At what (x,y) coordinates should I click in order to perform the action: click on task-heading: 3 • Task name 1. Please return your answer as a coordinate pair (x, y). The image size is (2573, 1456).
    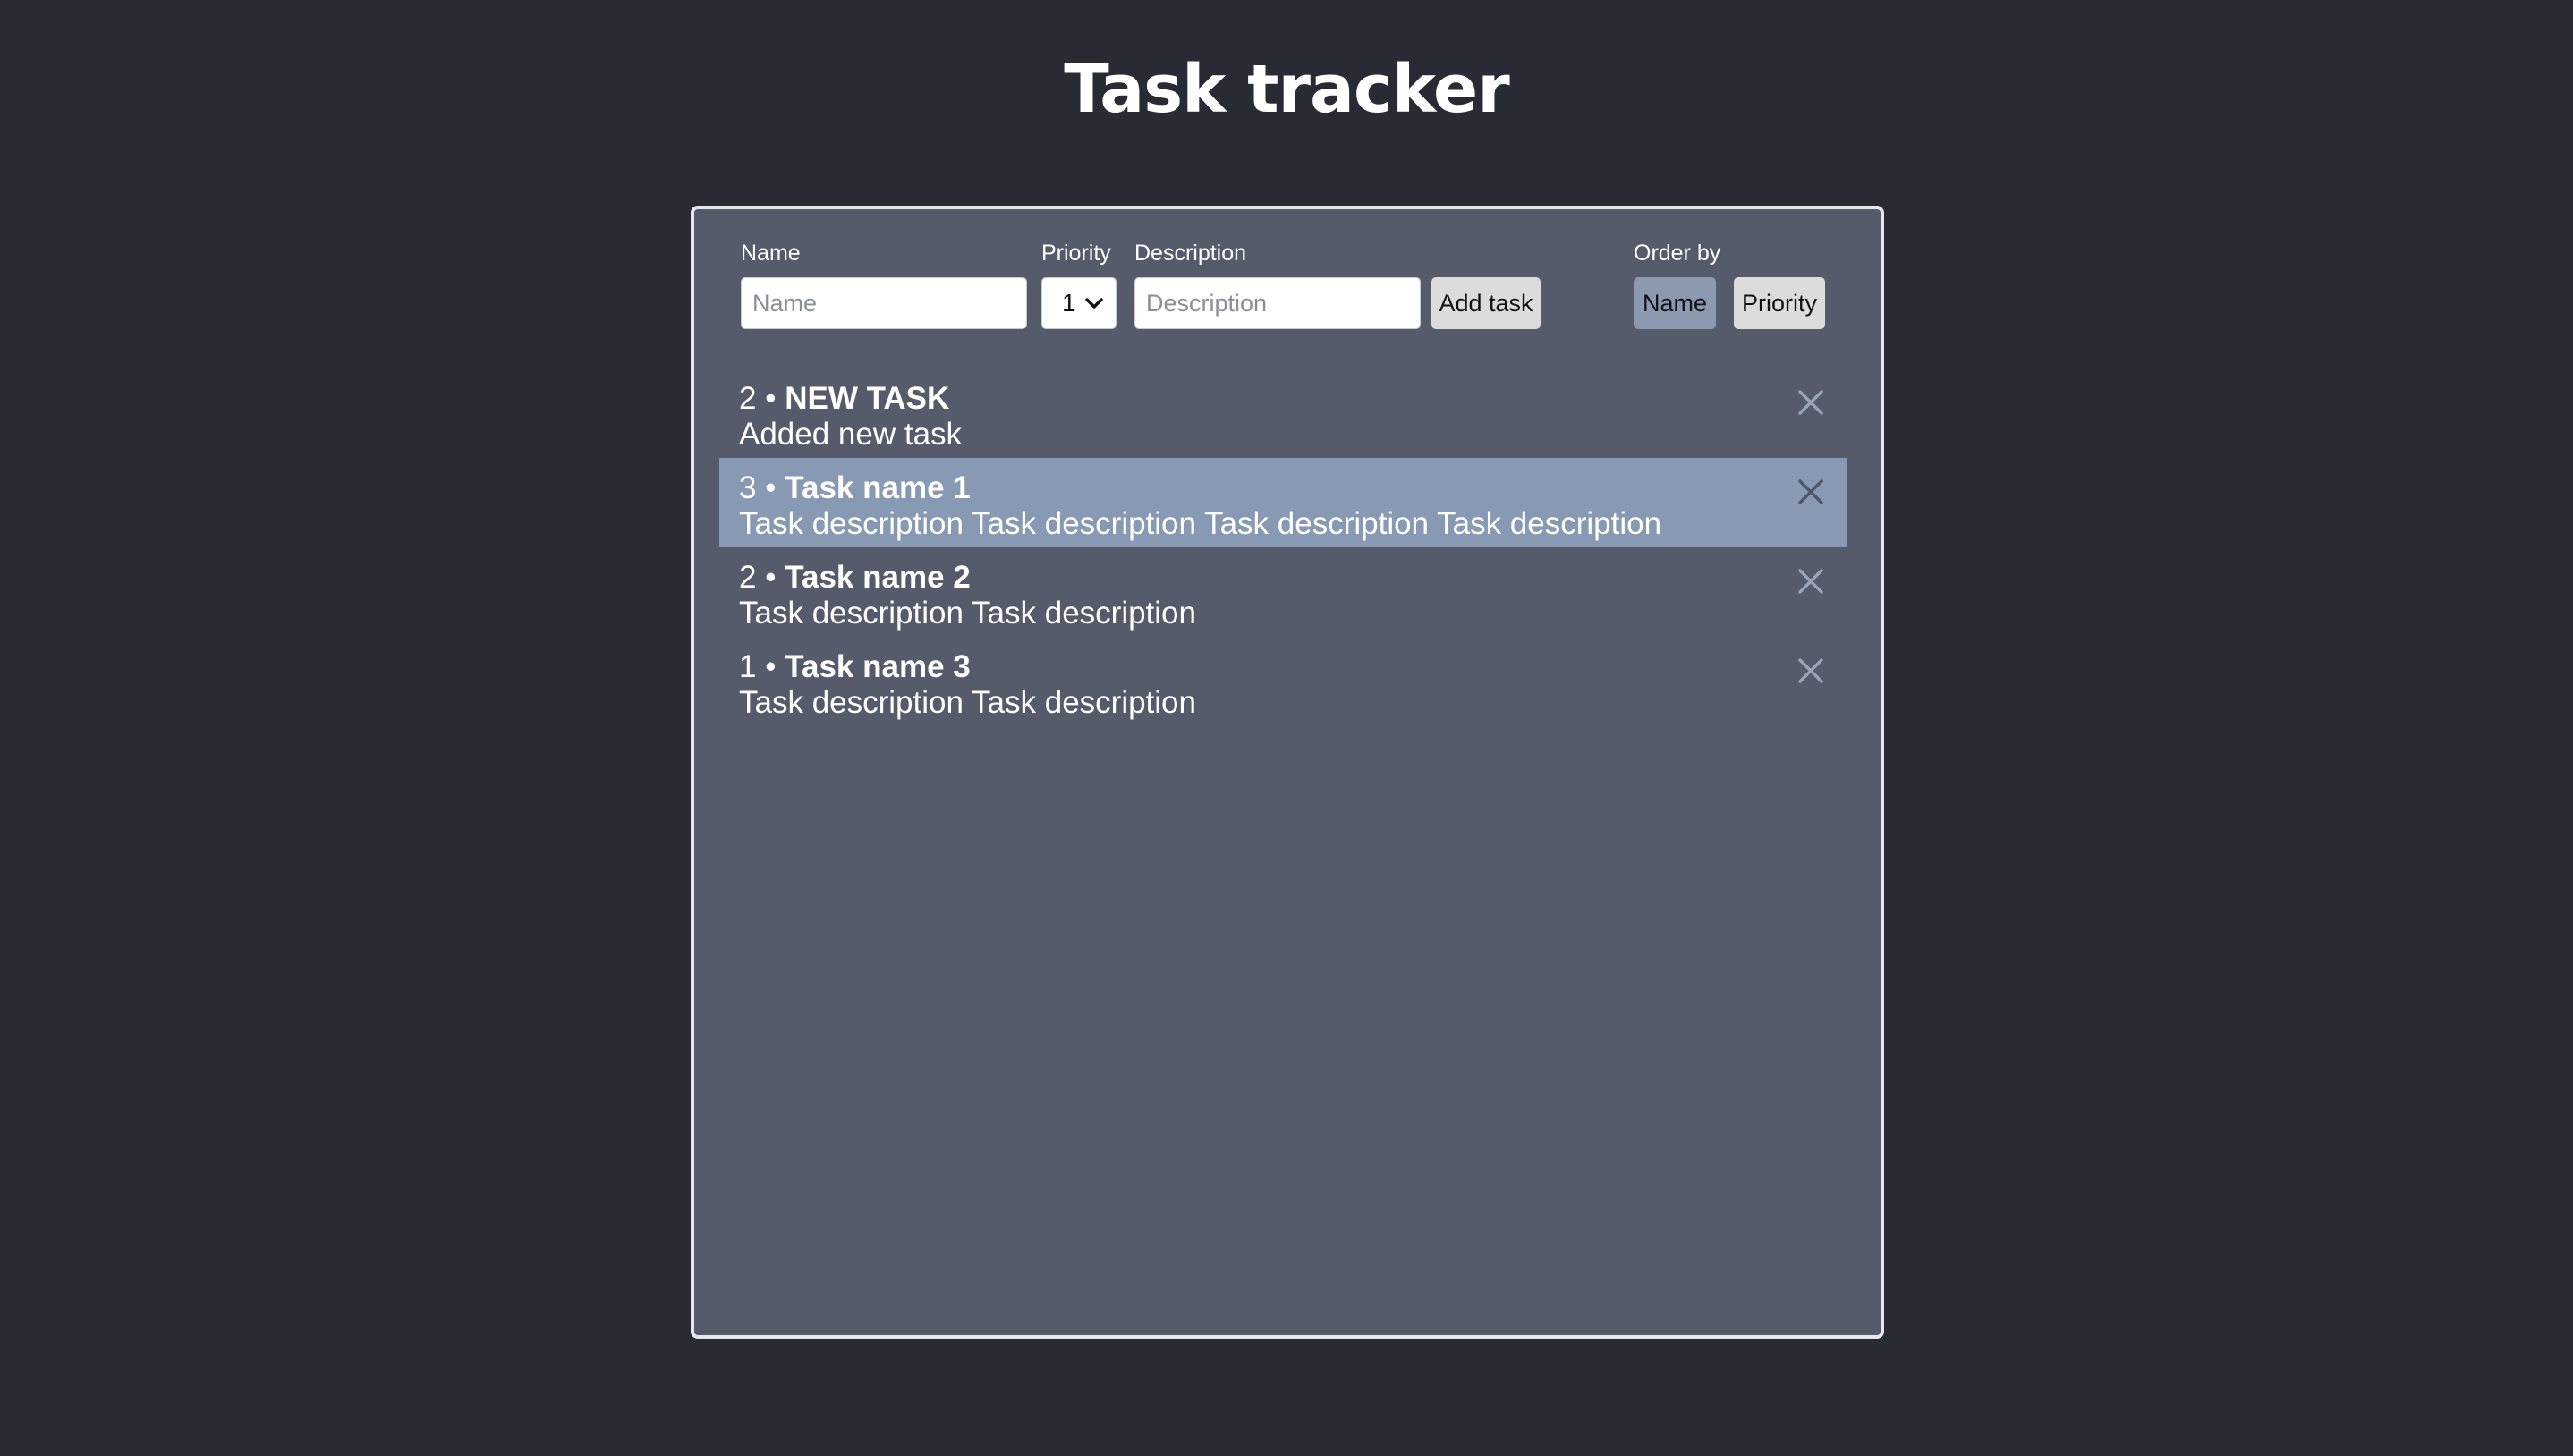
    Looking at the image, I should click on (855, 488).